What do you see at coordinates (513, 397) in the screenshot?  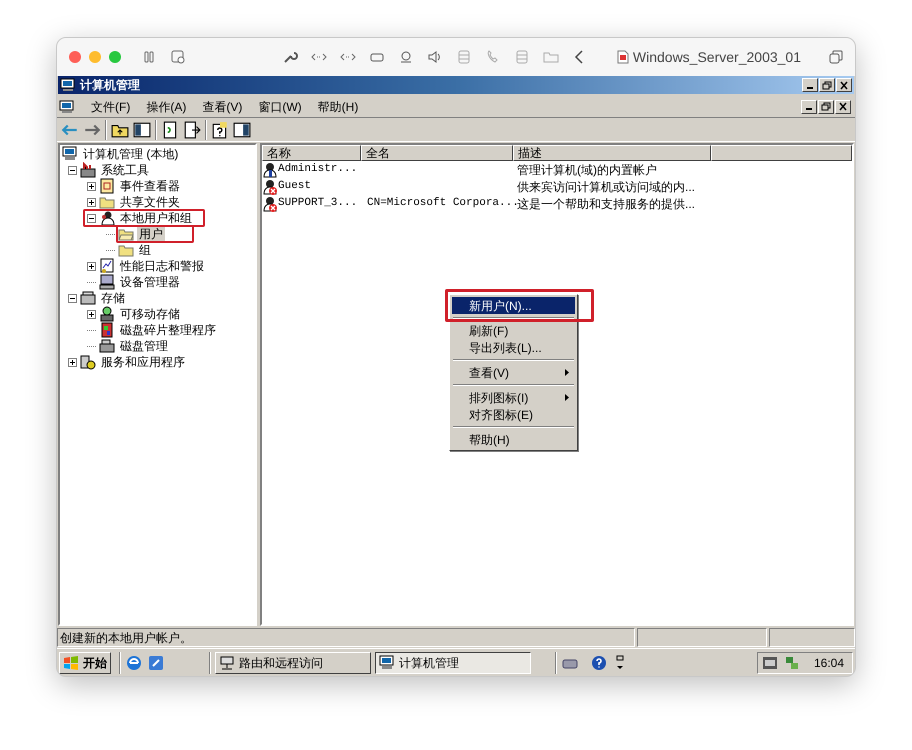 I see `menu-item: 排列图标(I)` at bounding box center [513, 397].